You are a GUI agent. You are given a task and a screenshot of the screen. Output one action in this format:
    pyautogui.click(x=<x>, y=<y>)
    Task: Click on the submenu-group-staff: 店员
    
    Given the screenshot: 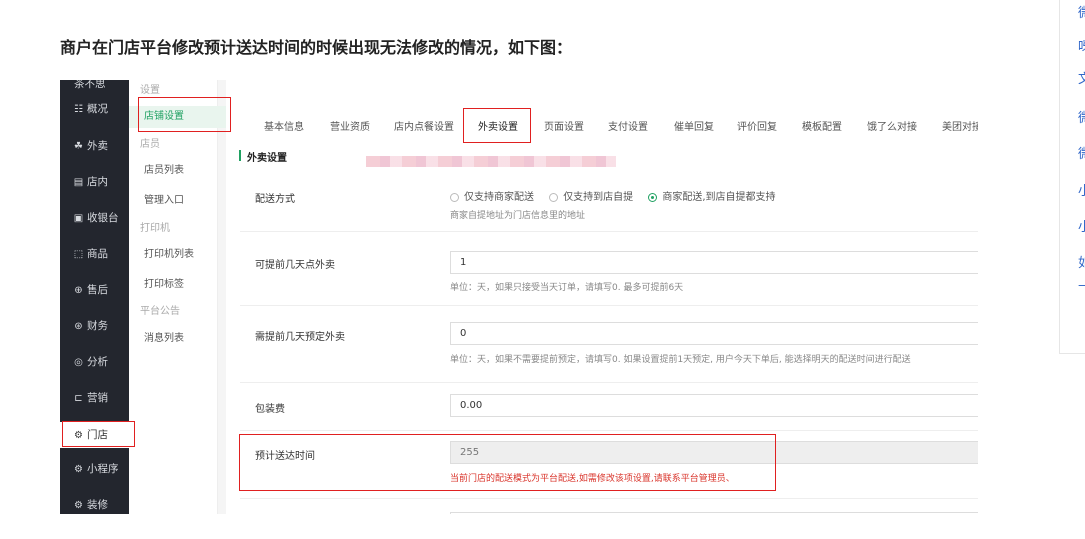 What is the action you would take?
    pyautogui.click(x=150, y=144)
    